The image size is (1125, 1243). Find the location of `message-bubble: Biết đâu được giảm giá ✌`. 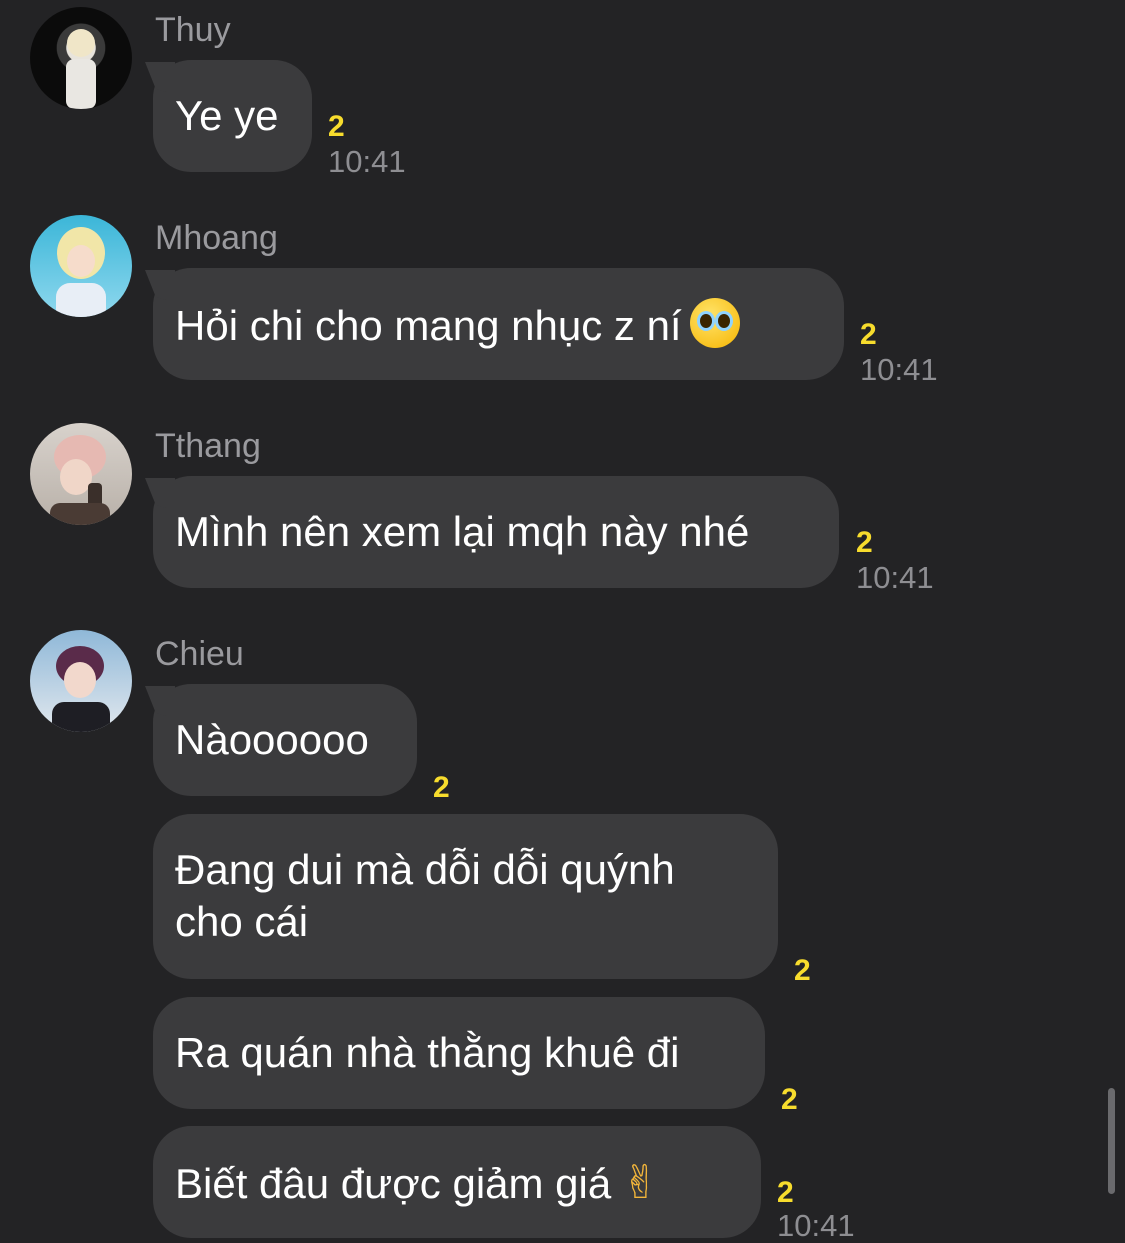

message-bubble: Biết đâu được giảm giá ✌ is located at coordinates (457, 1182).